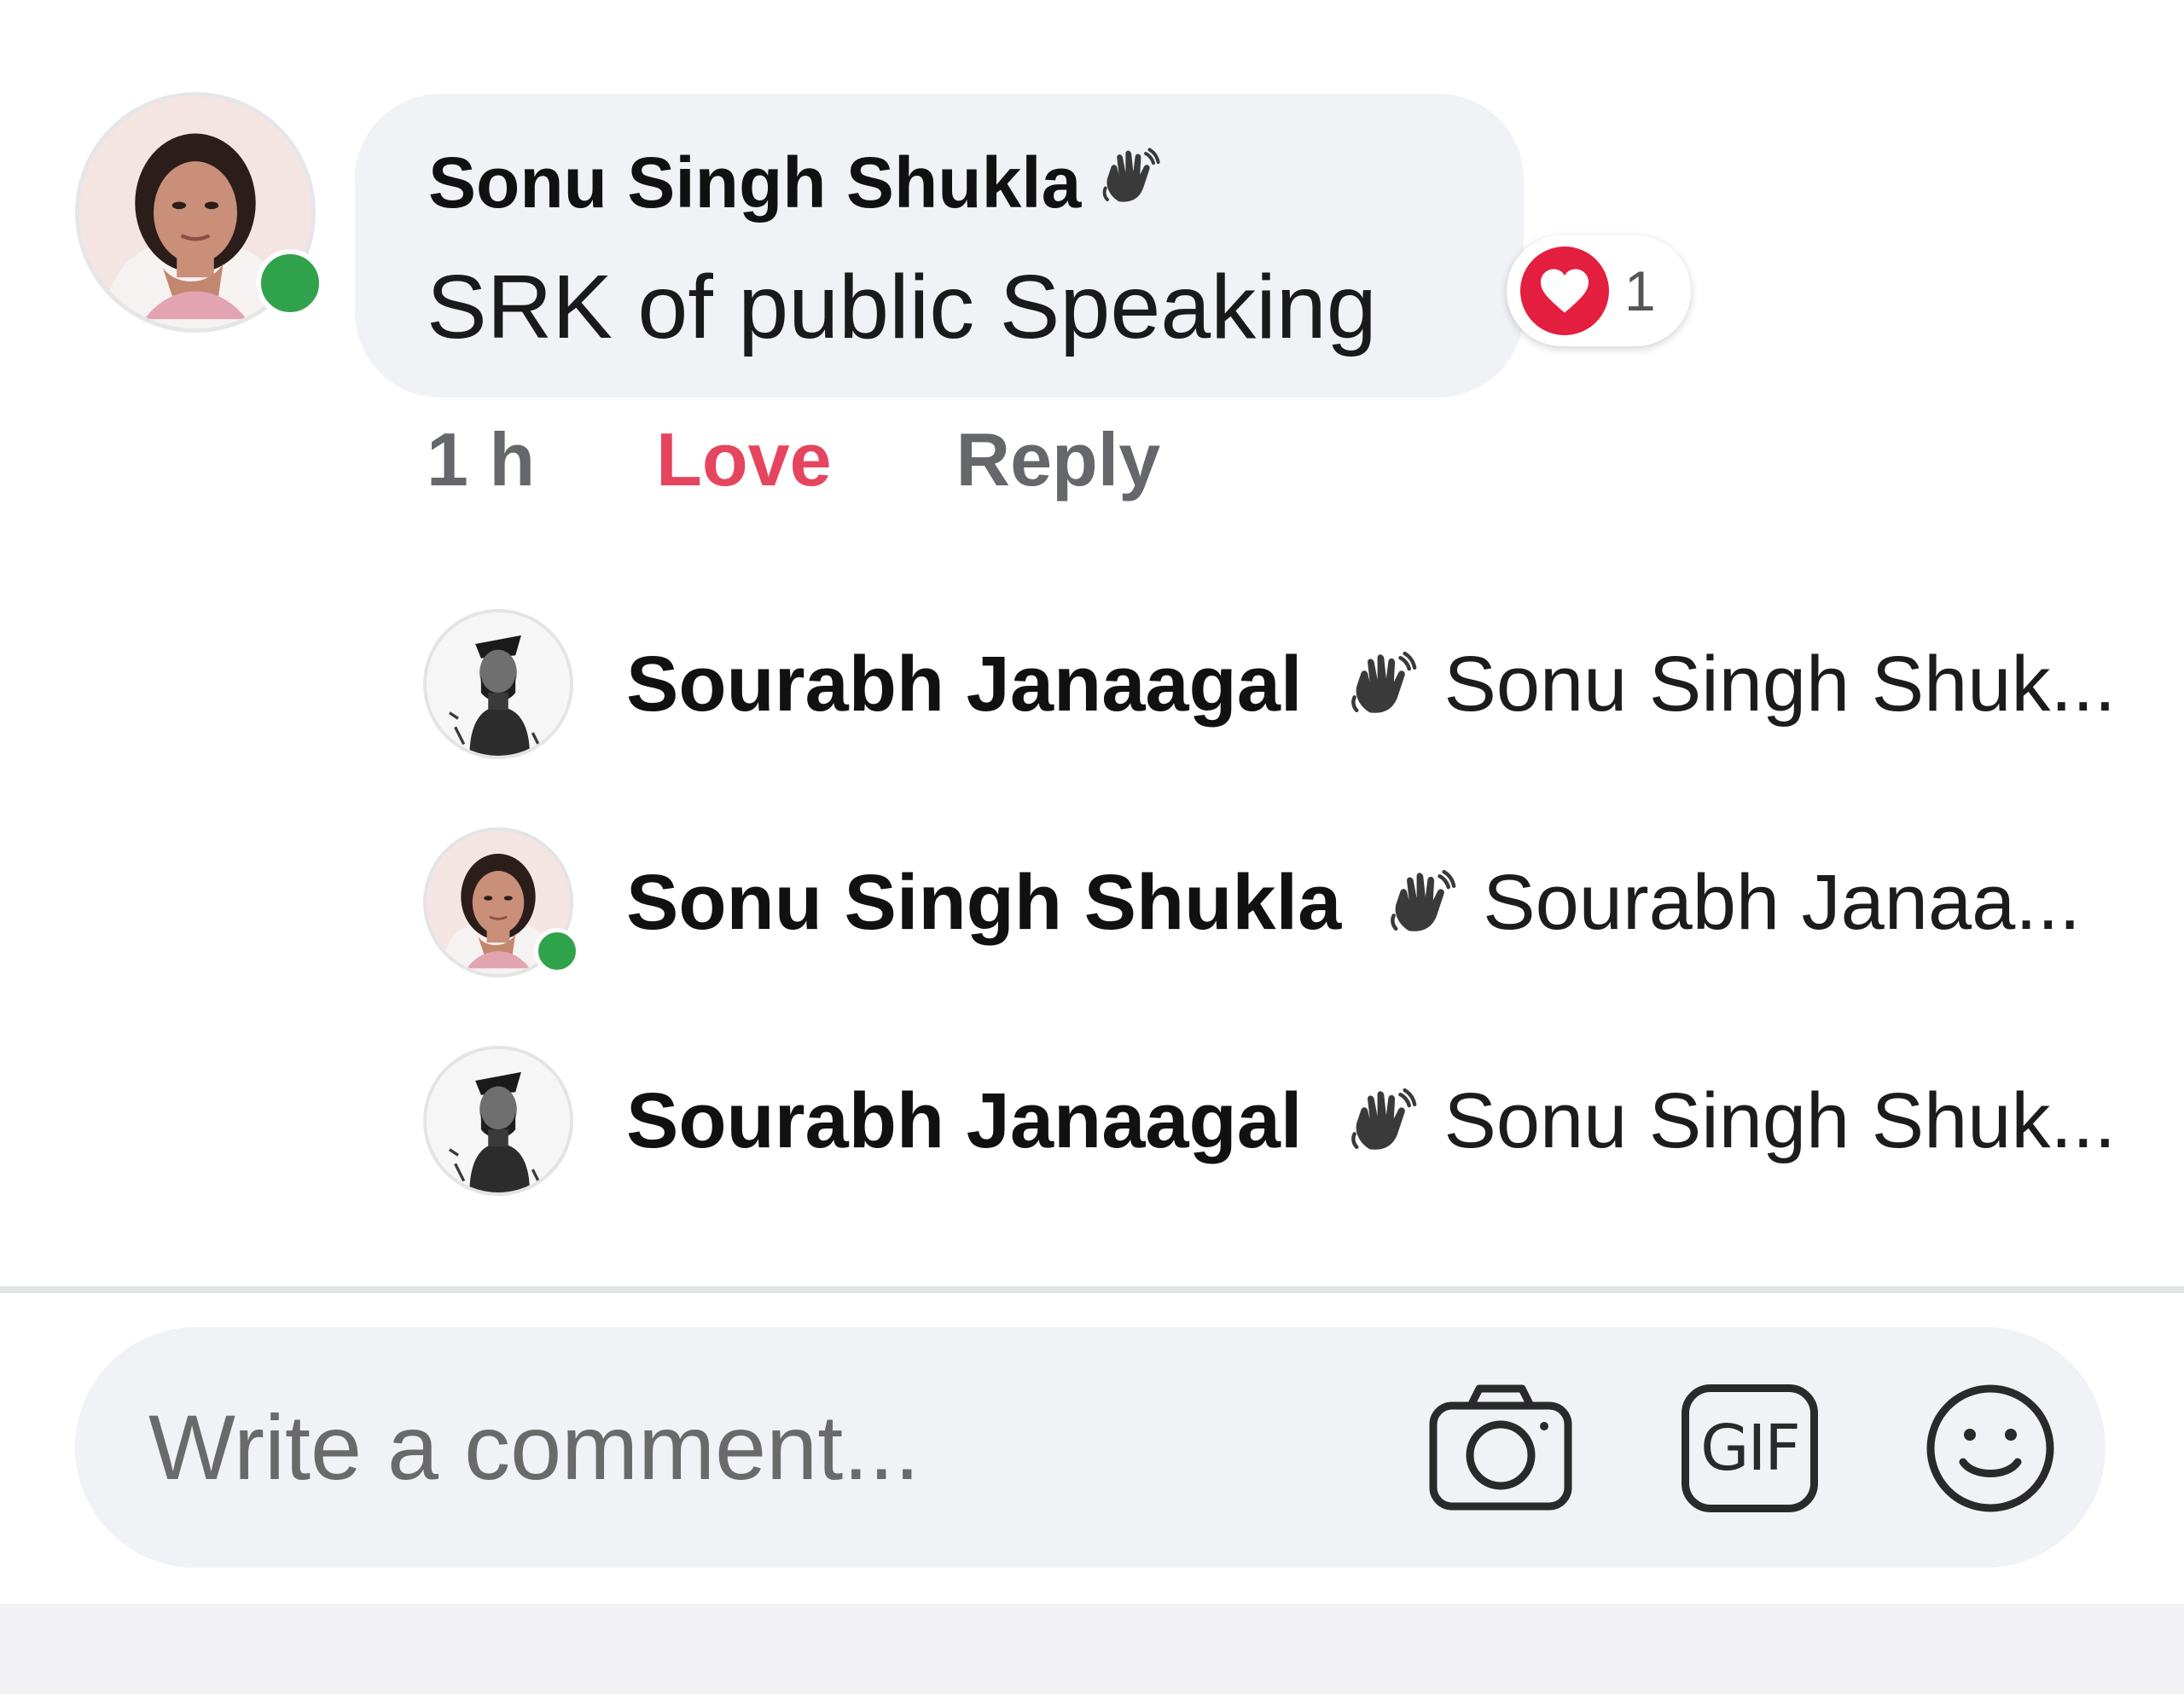  What do you see at coordinates (984, 903) in the screenshot?
I see `reply-author: Sonu Singh Shukla` at bounding box center [984, 903].